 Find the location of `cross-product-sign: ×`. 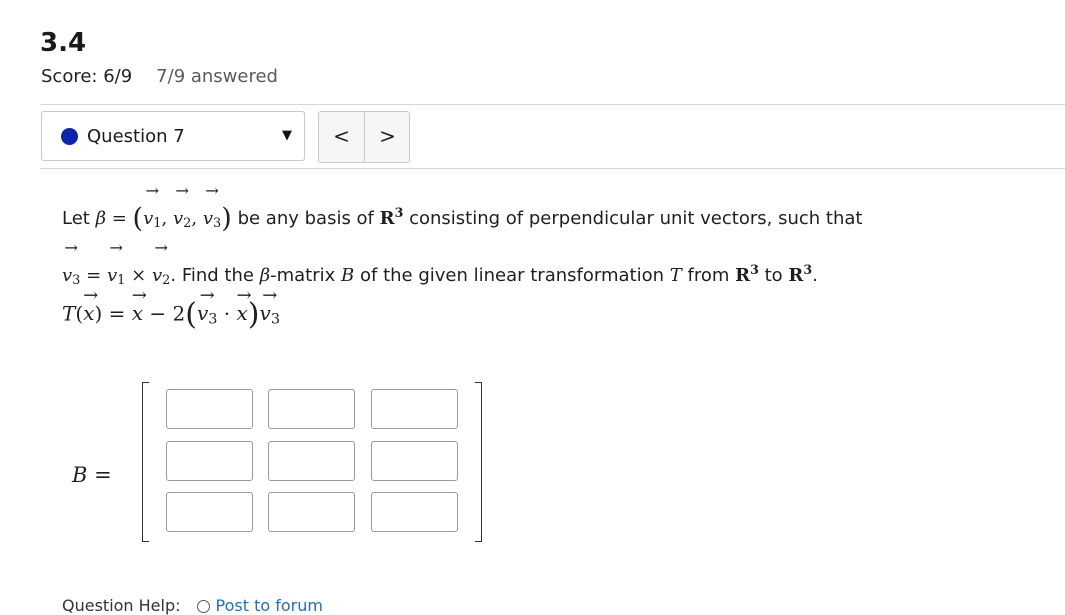

cross-product-sign: × is located at coordinates (139, 276).